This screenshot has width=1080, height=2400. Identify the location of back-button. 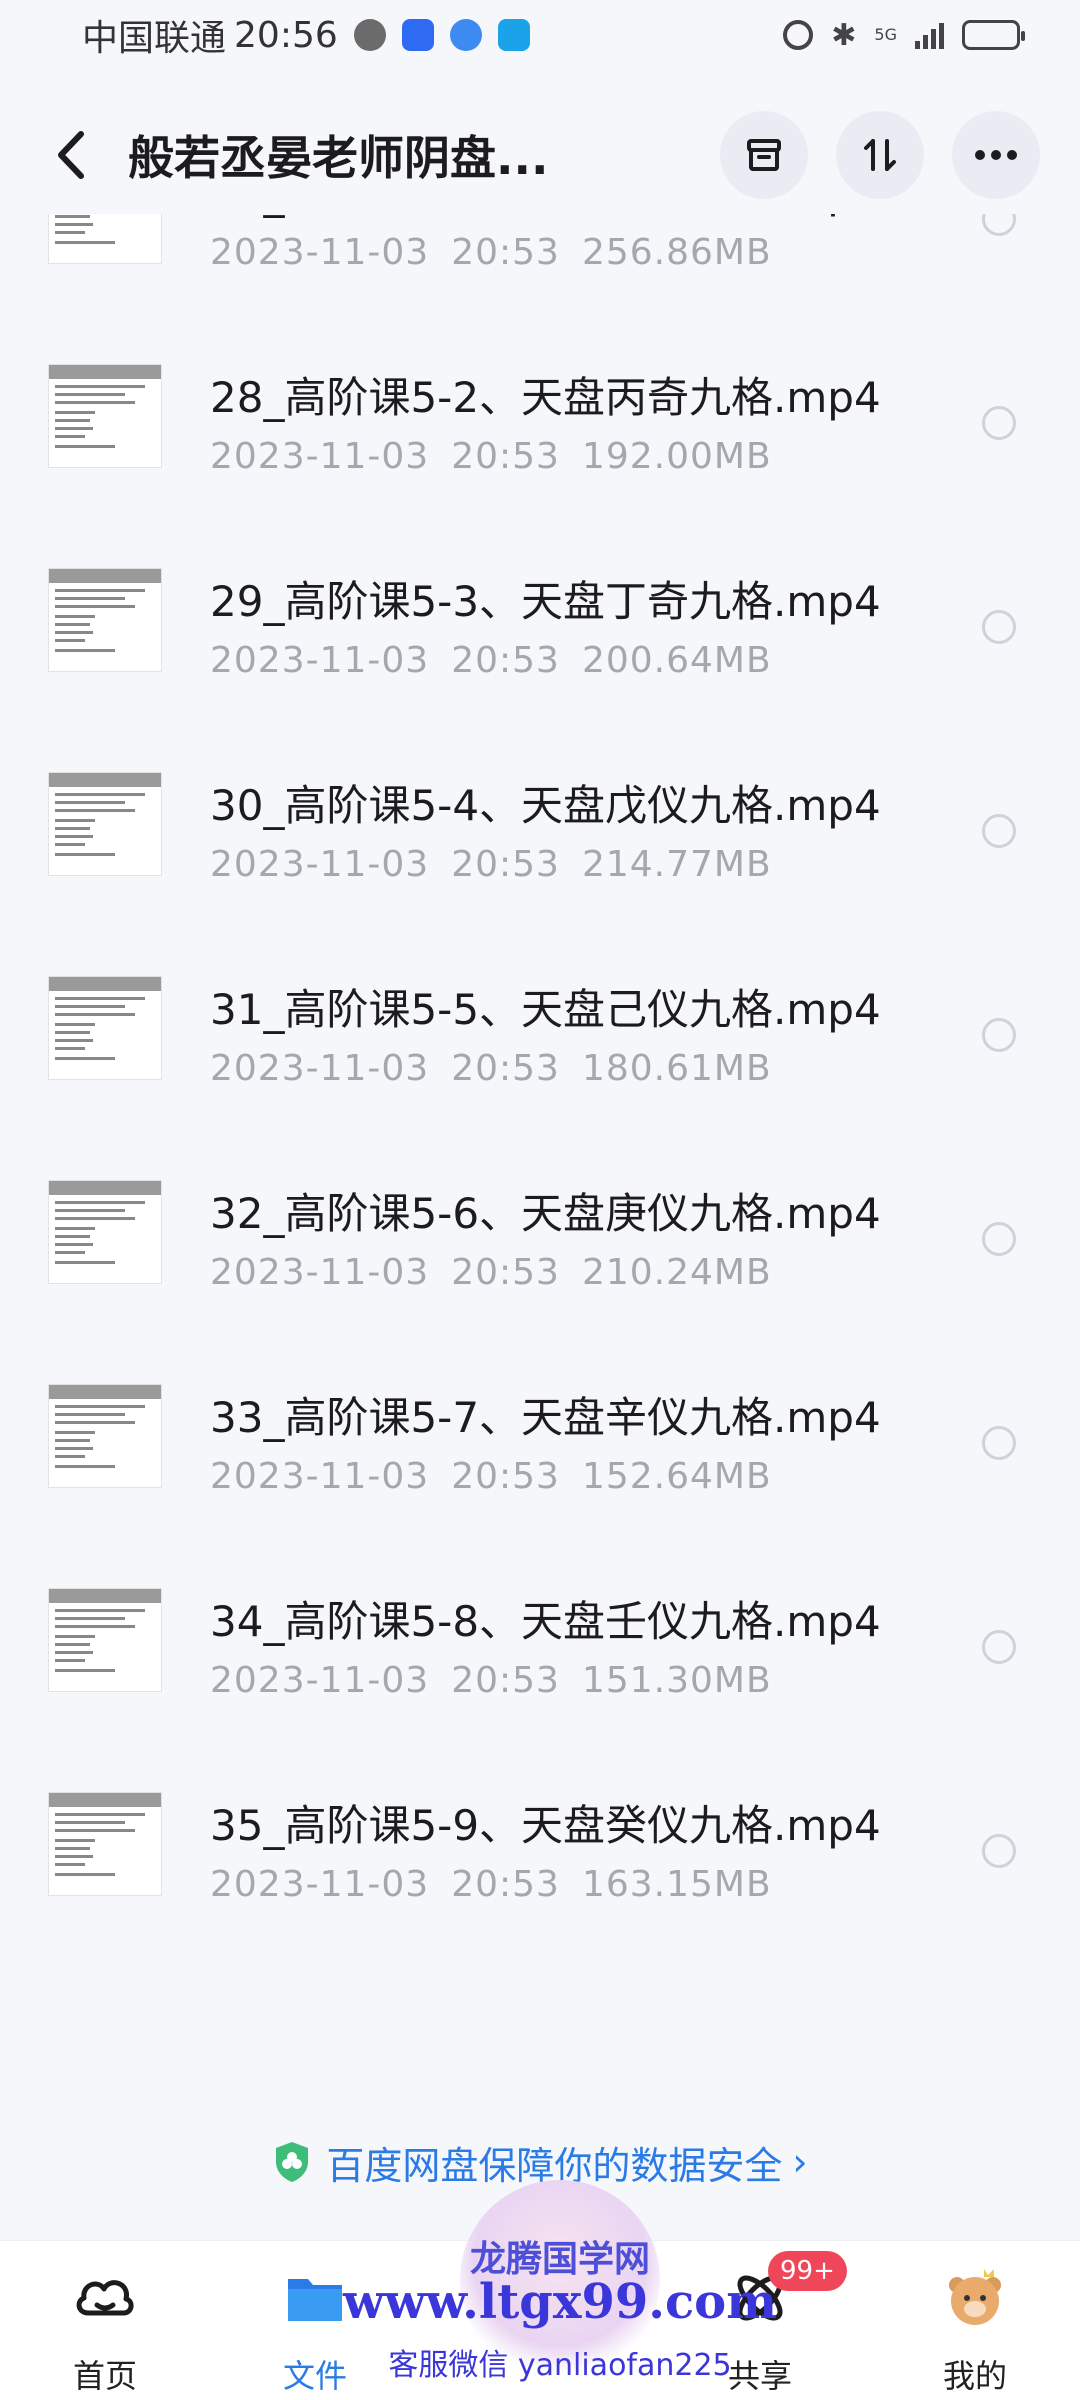
(70, 155).